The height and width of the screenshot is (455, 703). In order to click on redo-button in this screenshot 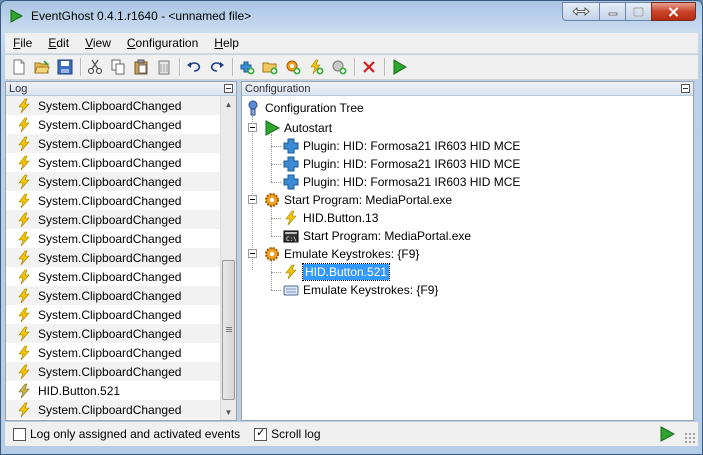, I will do `click(217, 67)`.